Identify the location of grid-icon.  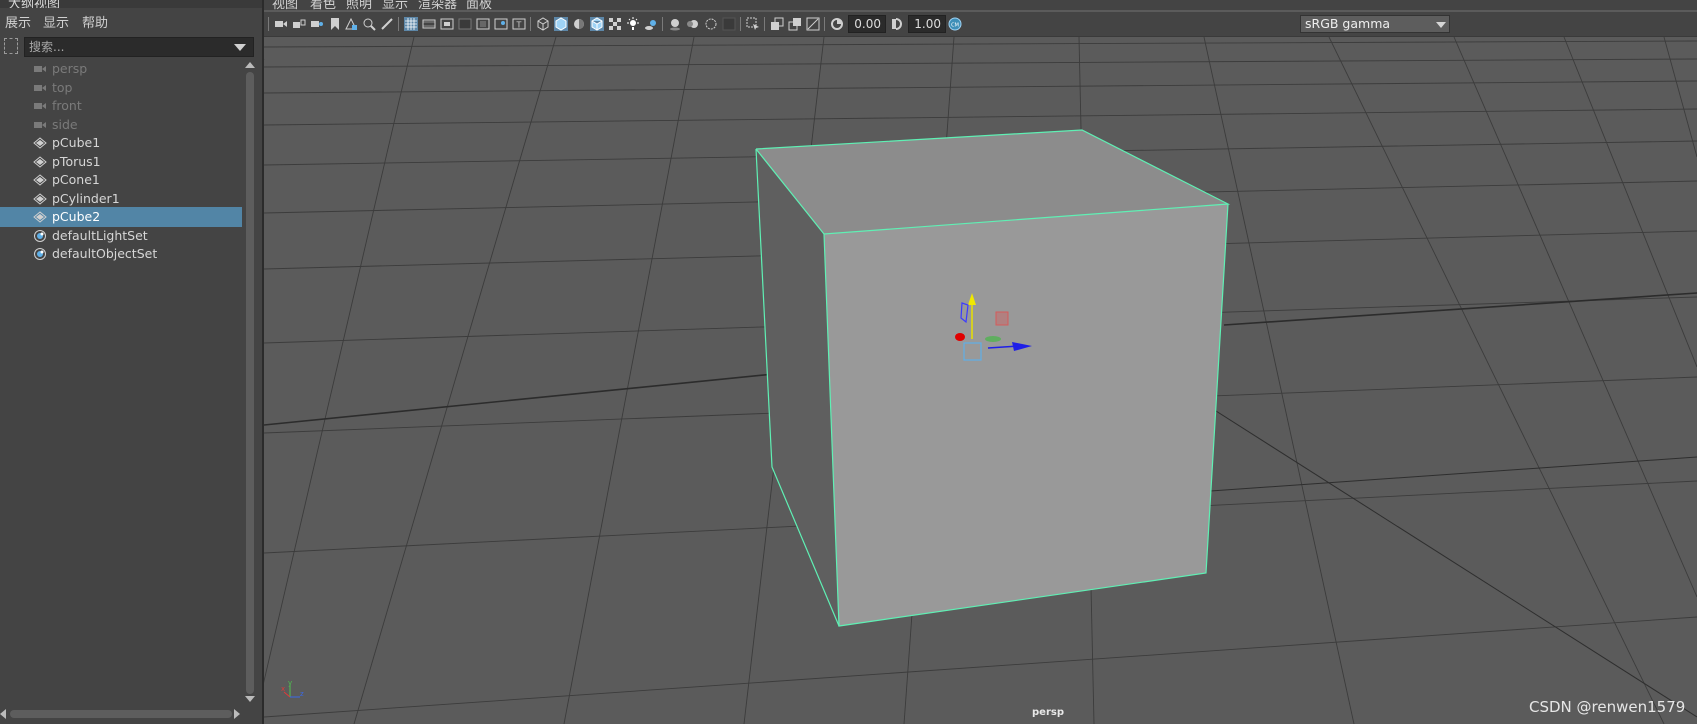
(411, 24).